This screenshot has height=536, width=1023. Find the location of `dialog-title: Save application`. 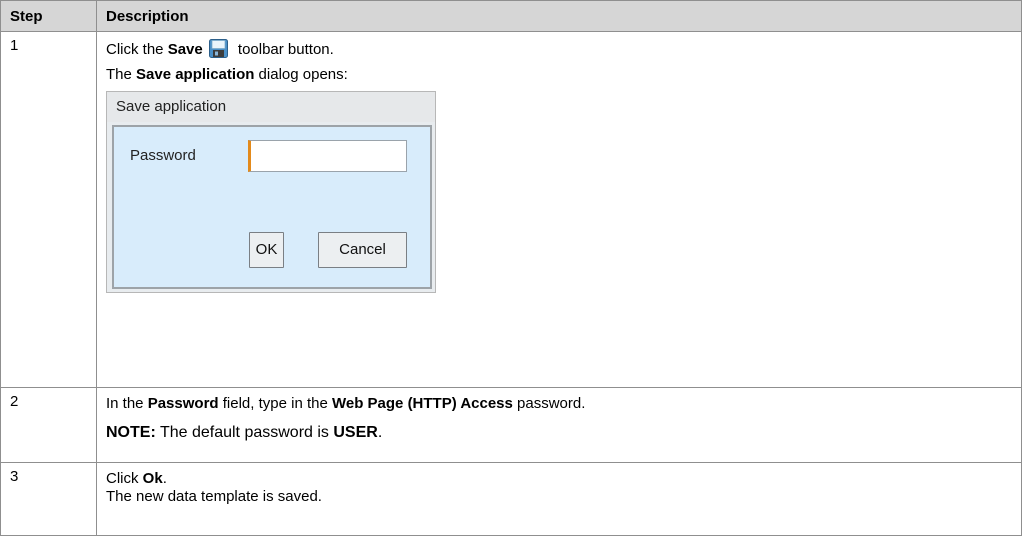

dialog-title: Save application is located at coordinates (271, 107).